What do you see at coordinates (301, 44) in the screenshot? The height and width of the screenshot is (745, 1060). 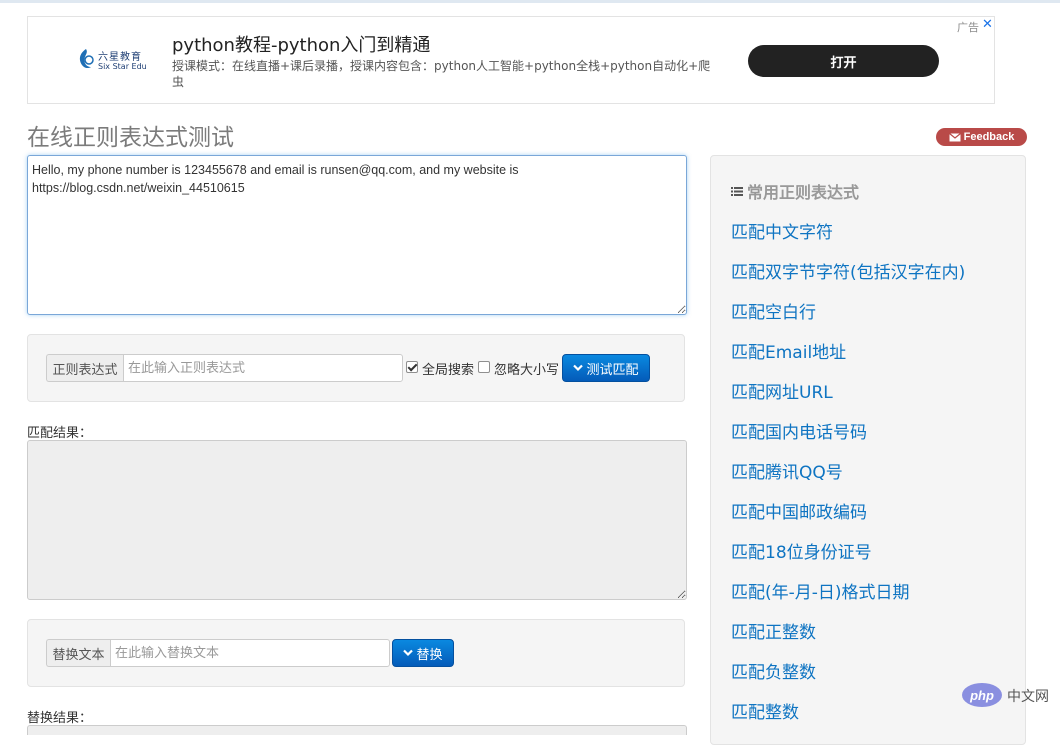 I see `ad-title: python教程-python入门到精通` at bounding box center [301, 44].